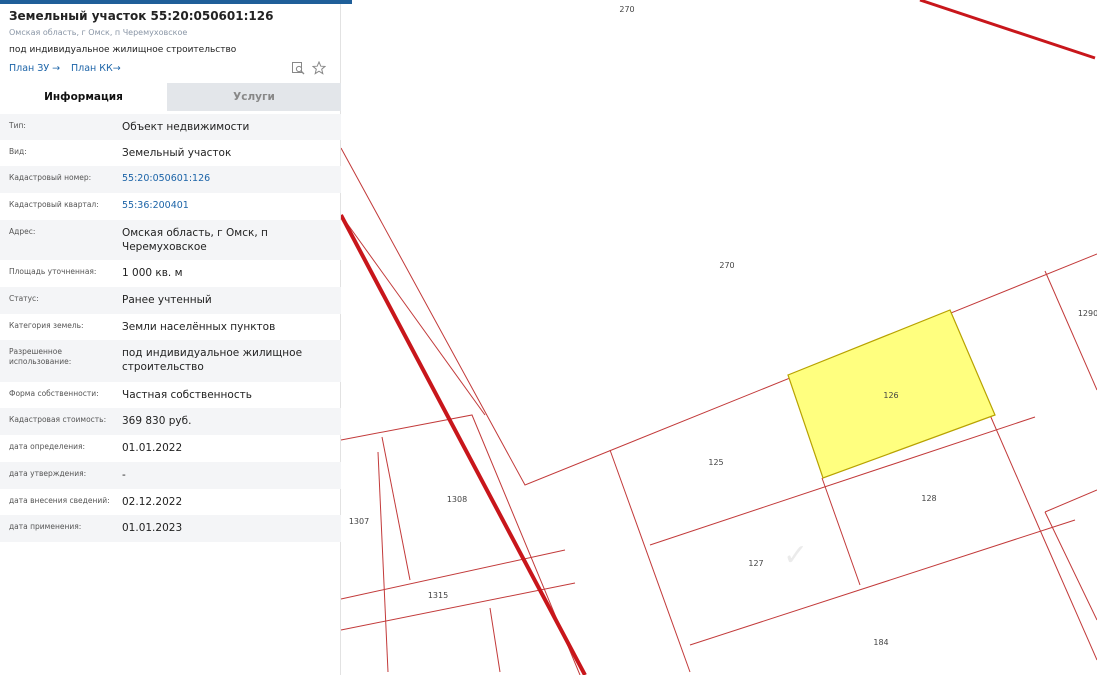 The image size is (1097, 675). What do you see at coordinates (152, 502) in the screenshot?
I see `attribute-value: 02.12.2022` at bounding box center [152, 502].